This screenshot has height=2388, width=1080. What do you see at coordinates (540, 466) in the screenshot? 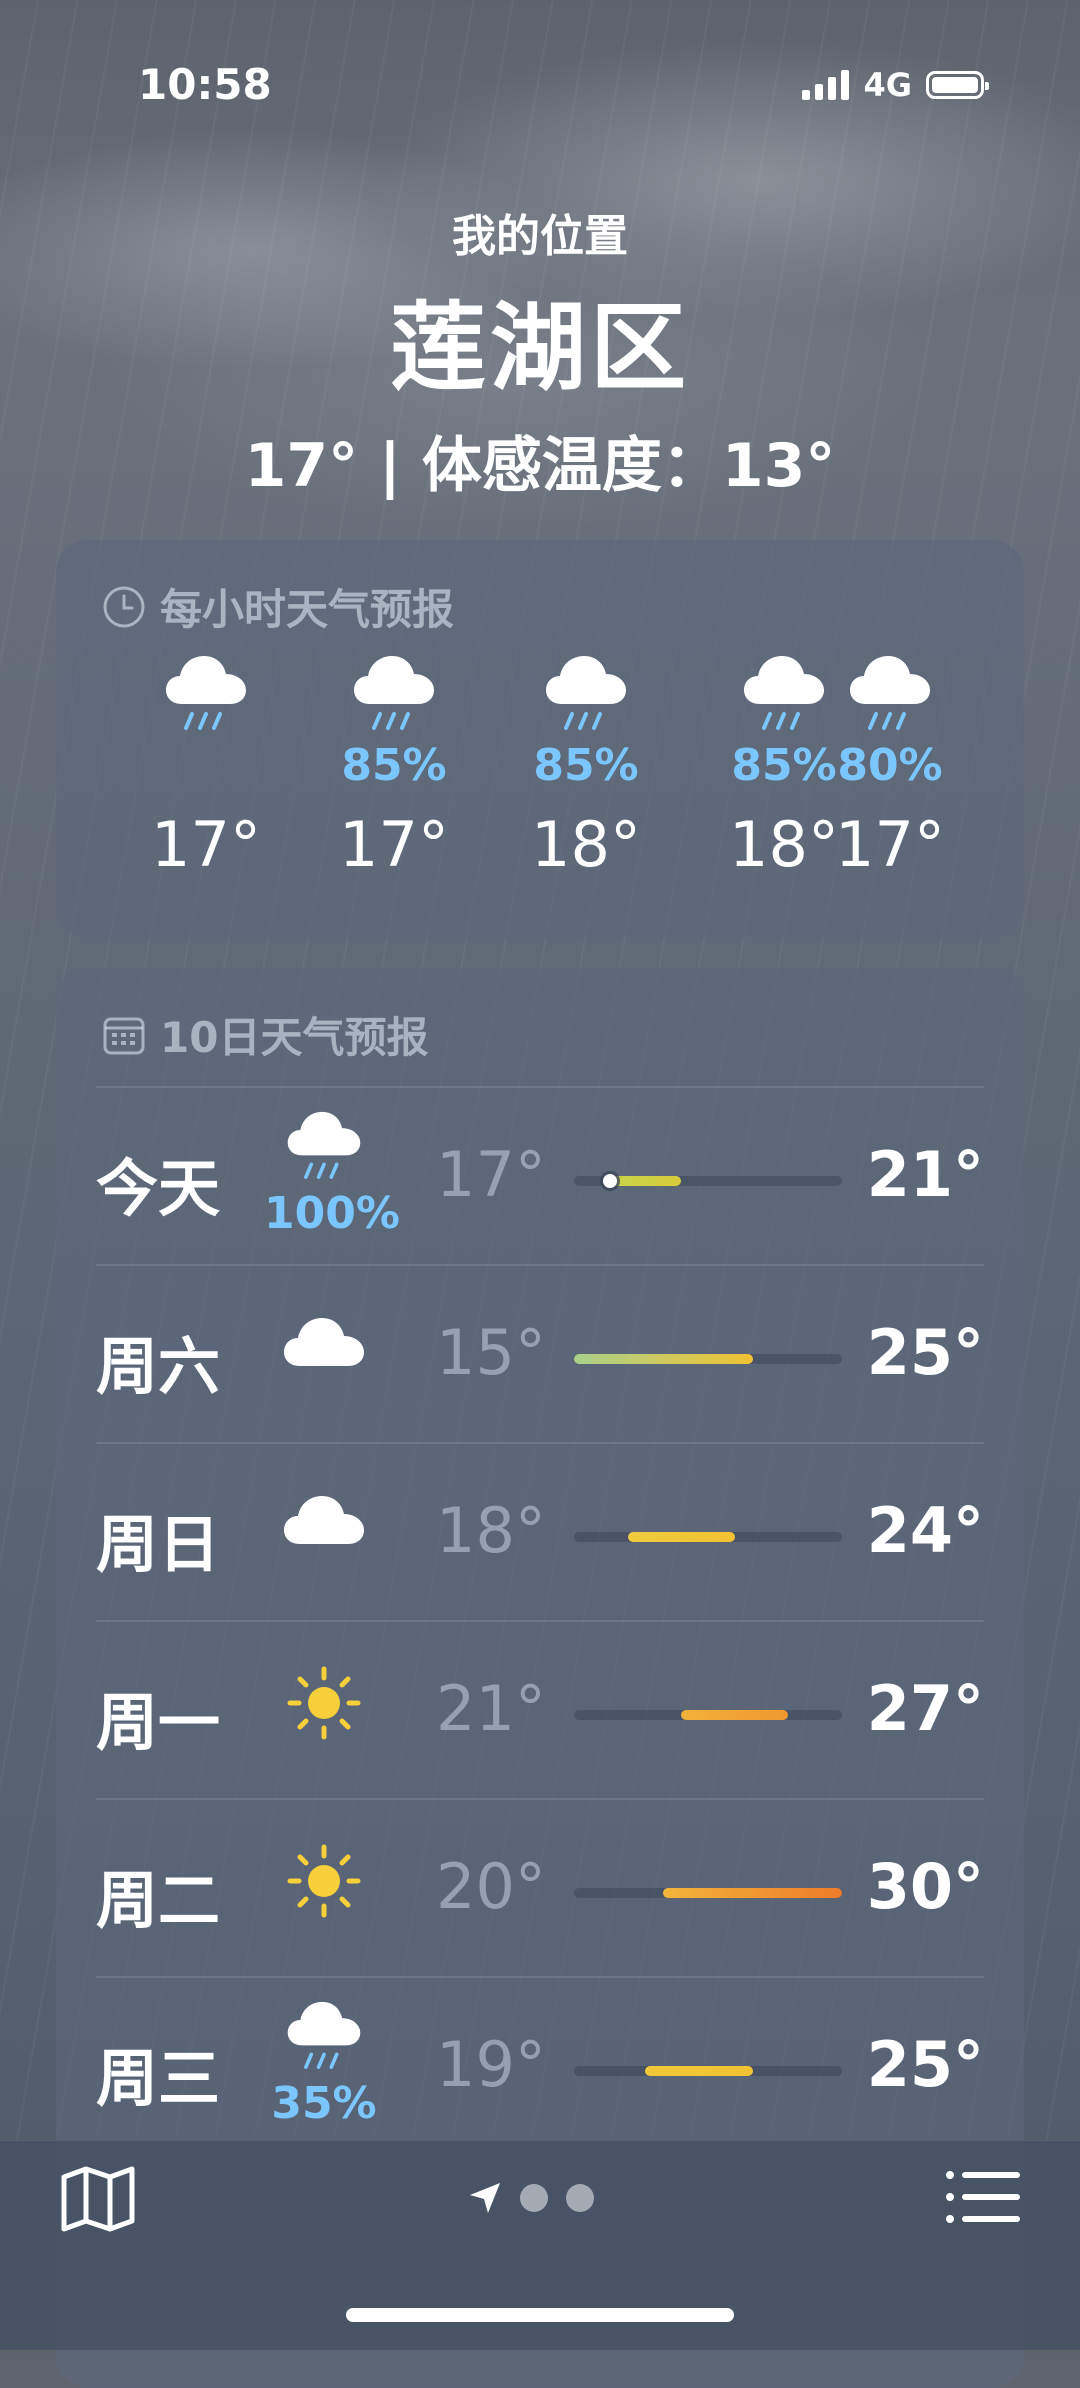
I see `current-temperature: 17° | 体感温度：13°` at bounding box center [540, 466].